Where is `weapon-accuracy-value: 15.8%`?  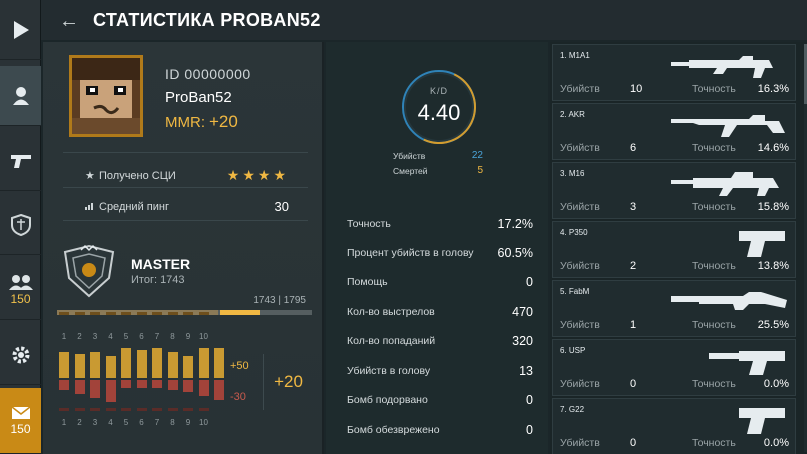 weapon-accuracy-value: 15.8% is located at coordinates (773, 207).